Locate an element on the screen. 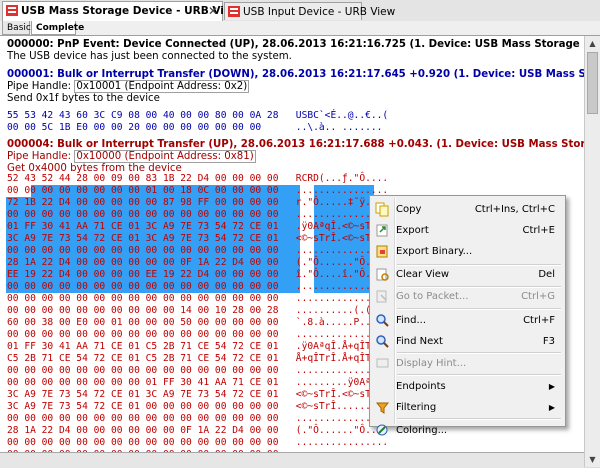  export-icon is located at coordinates (382, 230).